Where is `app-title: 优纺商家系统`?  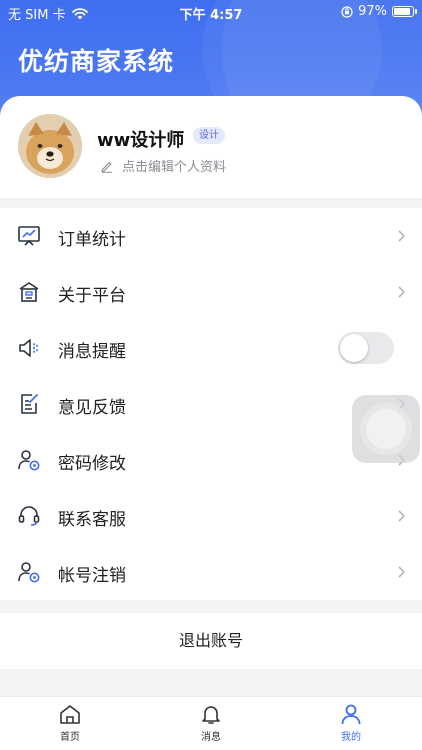
app-title: 优纺商家系统 is located at coordinates (96, 61).